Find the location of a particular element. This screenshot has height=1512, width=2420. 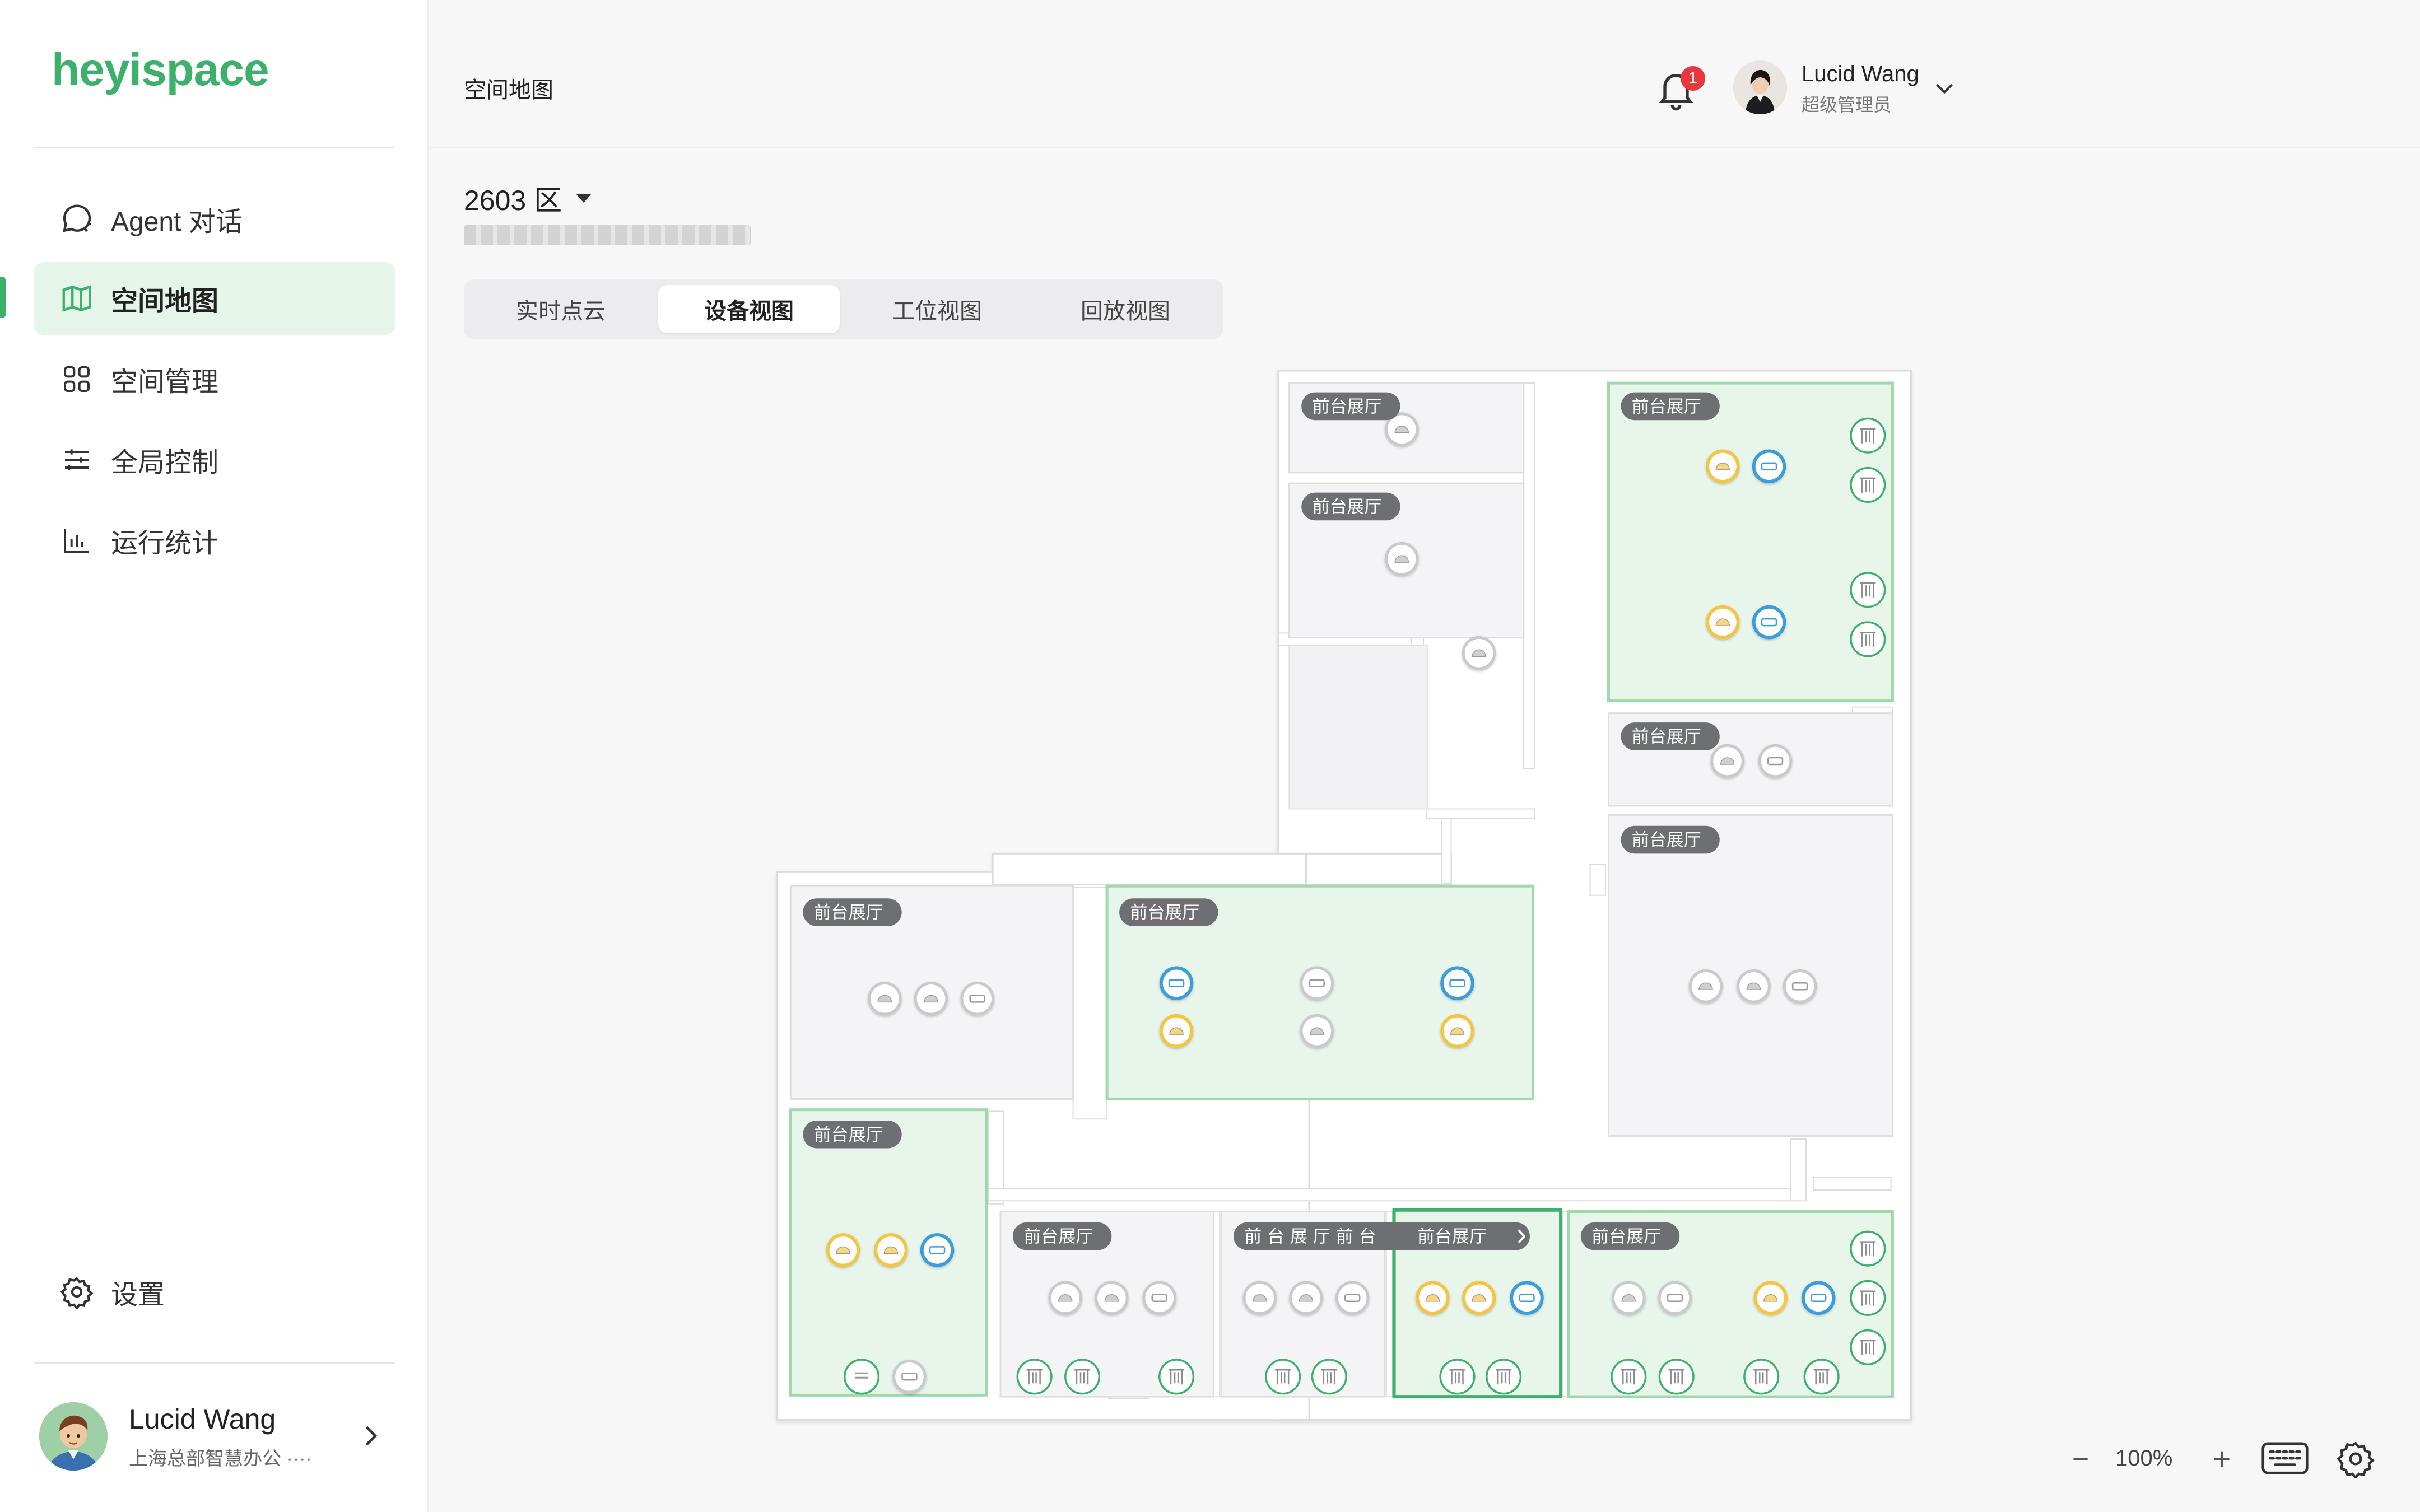

sliders-icon is located at coordinates (76, 460).